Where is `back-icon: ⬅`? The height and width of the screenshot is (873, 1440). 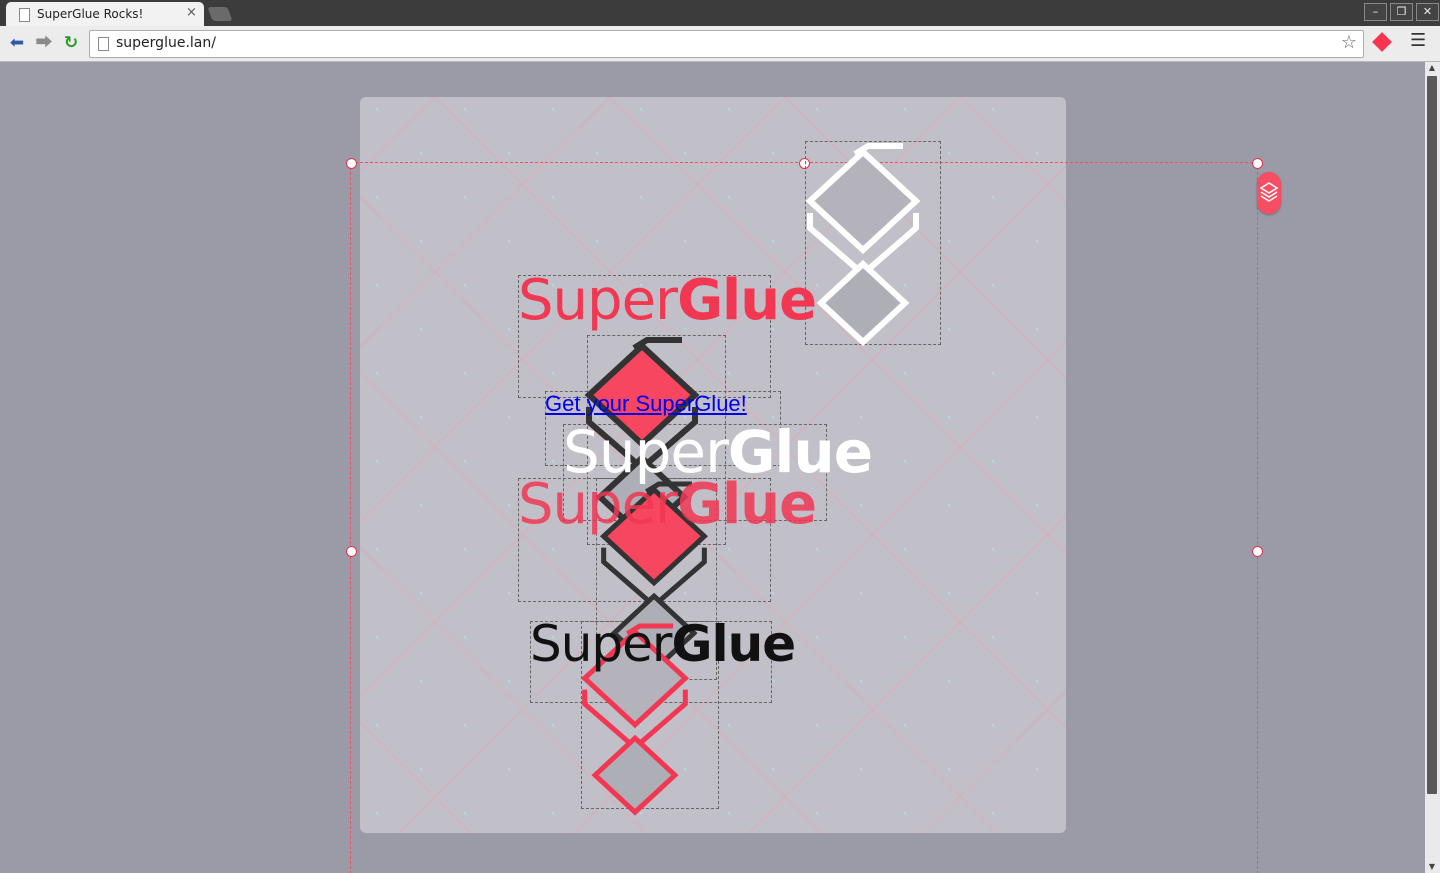
back-icon: ⬅ is located at coordinates (17, 43).